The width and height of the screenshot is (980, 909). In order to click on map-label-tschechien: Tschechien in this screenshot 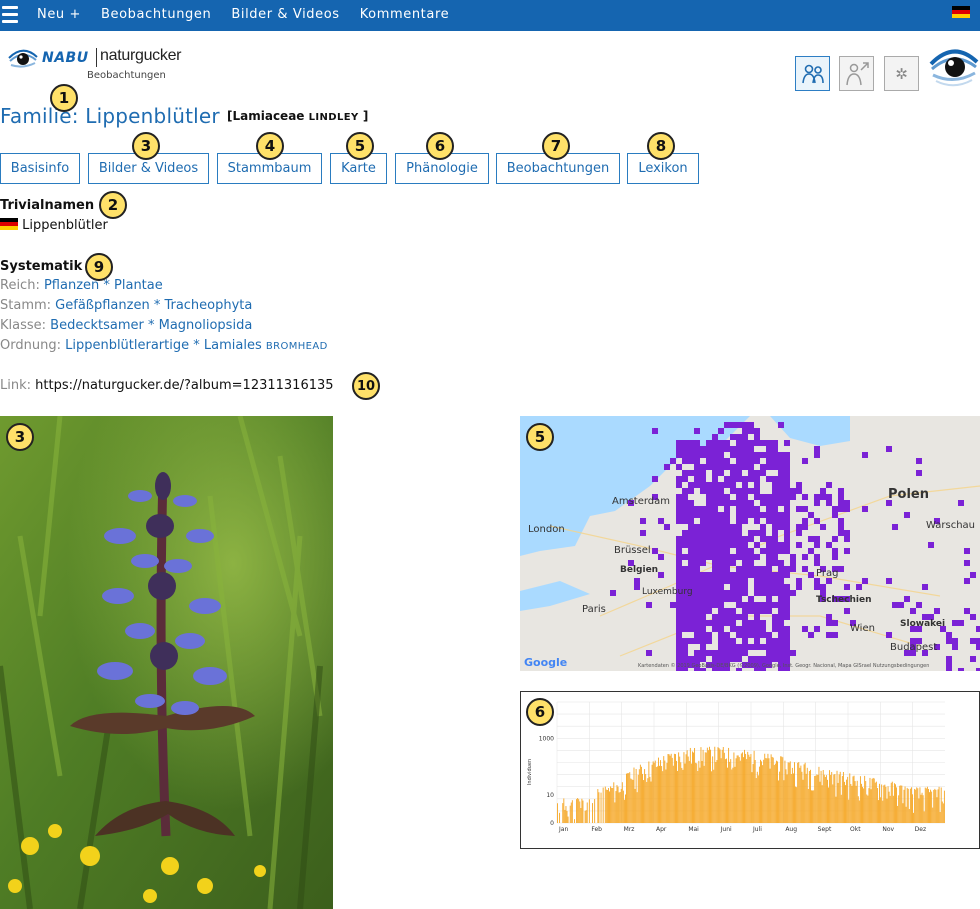, I will do `click(844, 600)`.